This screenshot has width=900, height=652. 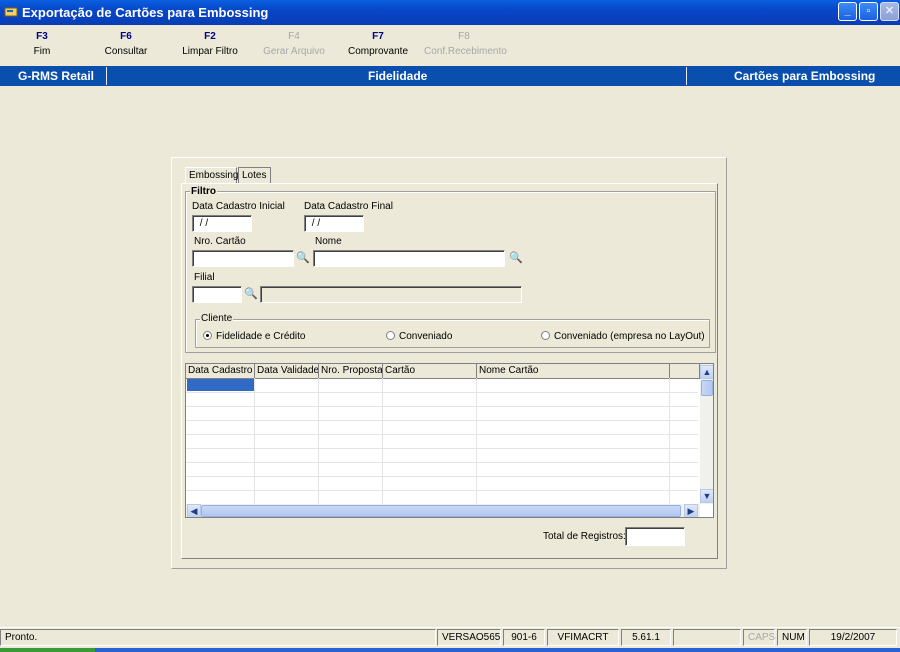 I want to click on data-final-label: Data Cadastro Final, so click(x=348, y=206).